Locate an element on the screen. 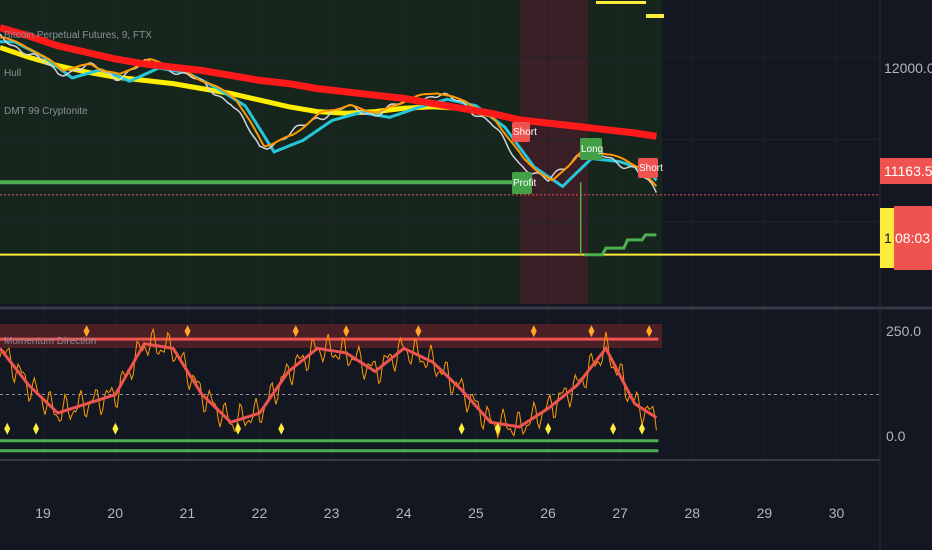 This screenshot has height=550, width=932. countdown-label: 08:03 is located at coordinates (912, 238).